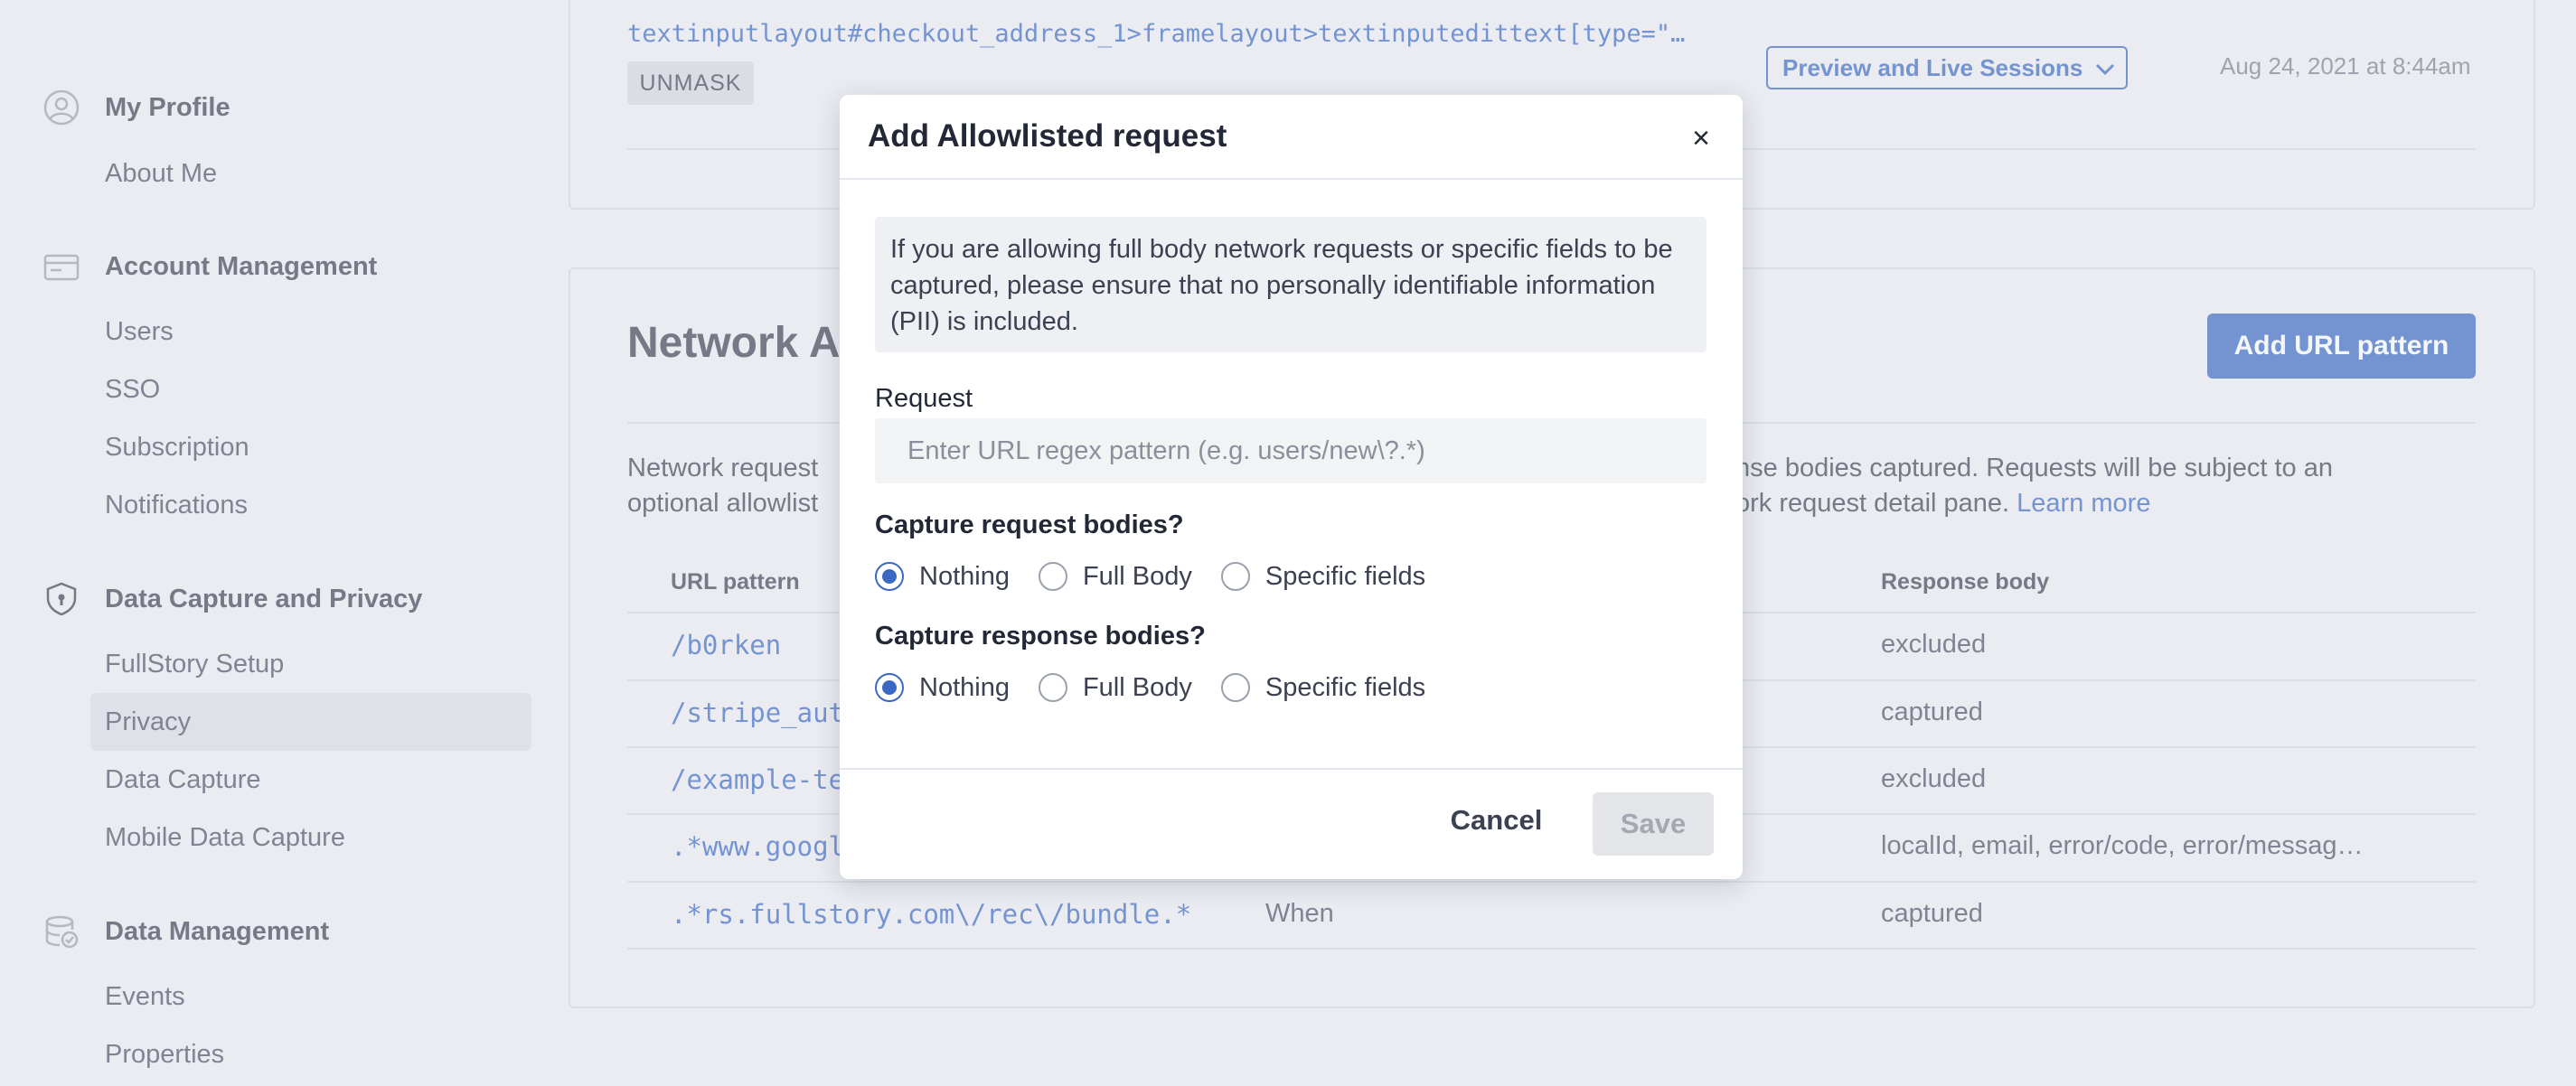 This screenshot has width=2576, height=1086. What do you see at coordinates (1041, 636) in the screenshot?
I see `capture-response-bodies-label: Capture response bodies?` at bounding box center [1041, 636].